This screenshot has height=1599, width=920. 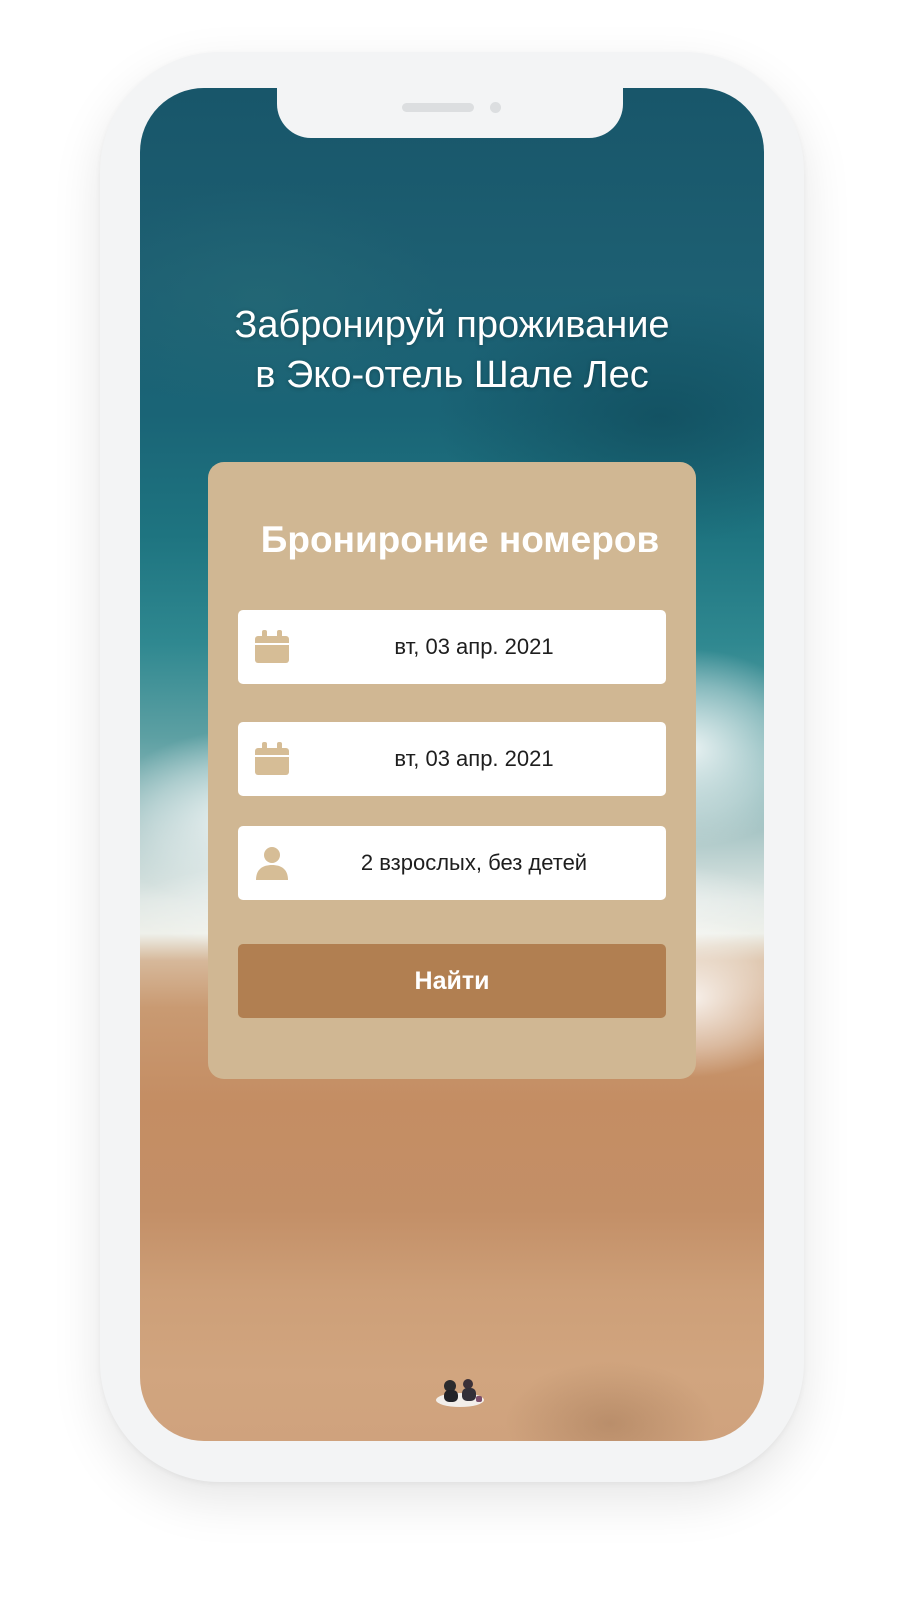 I want to click on speaker-grille, so click(x=438, y=107).